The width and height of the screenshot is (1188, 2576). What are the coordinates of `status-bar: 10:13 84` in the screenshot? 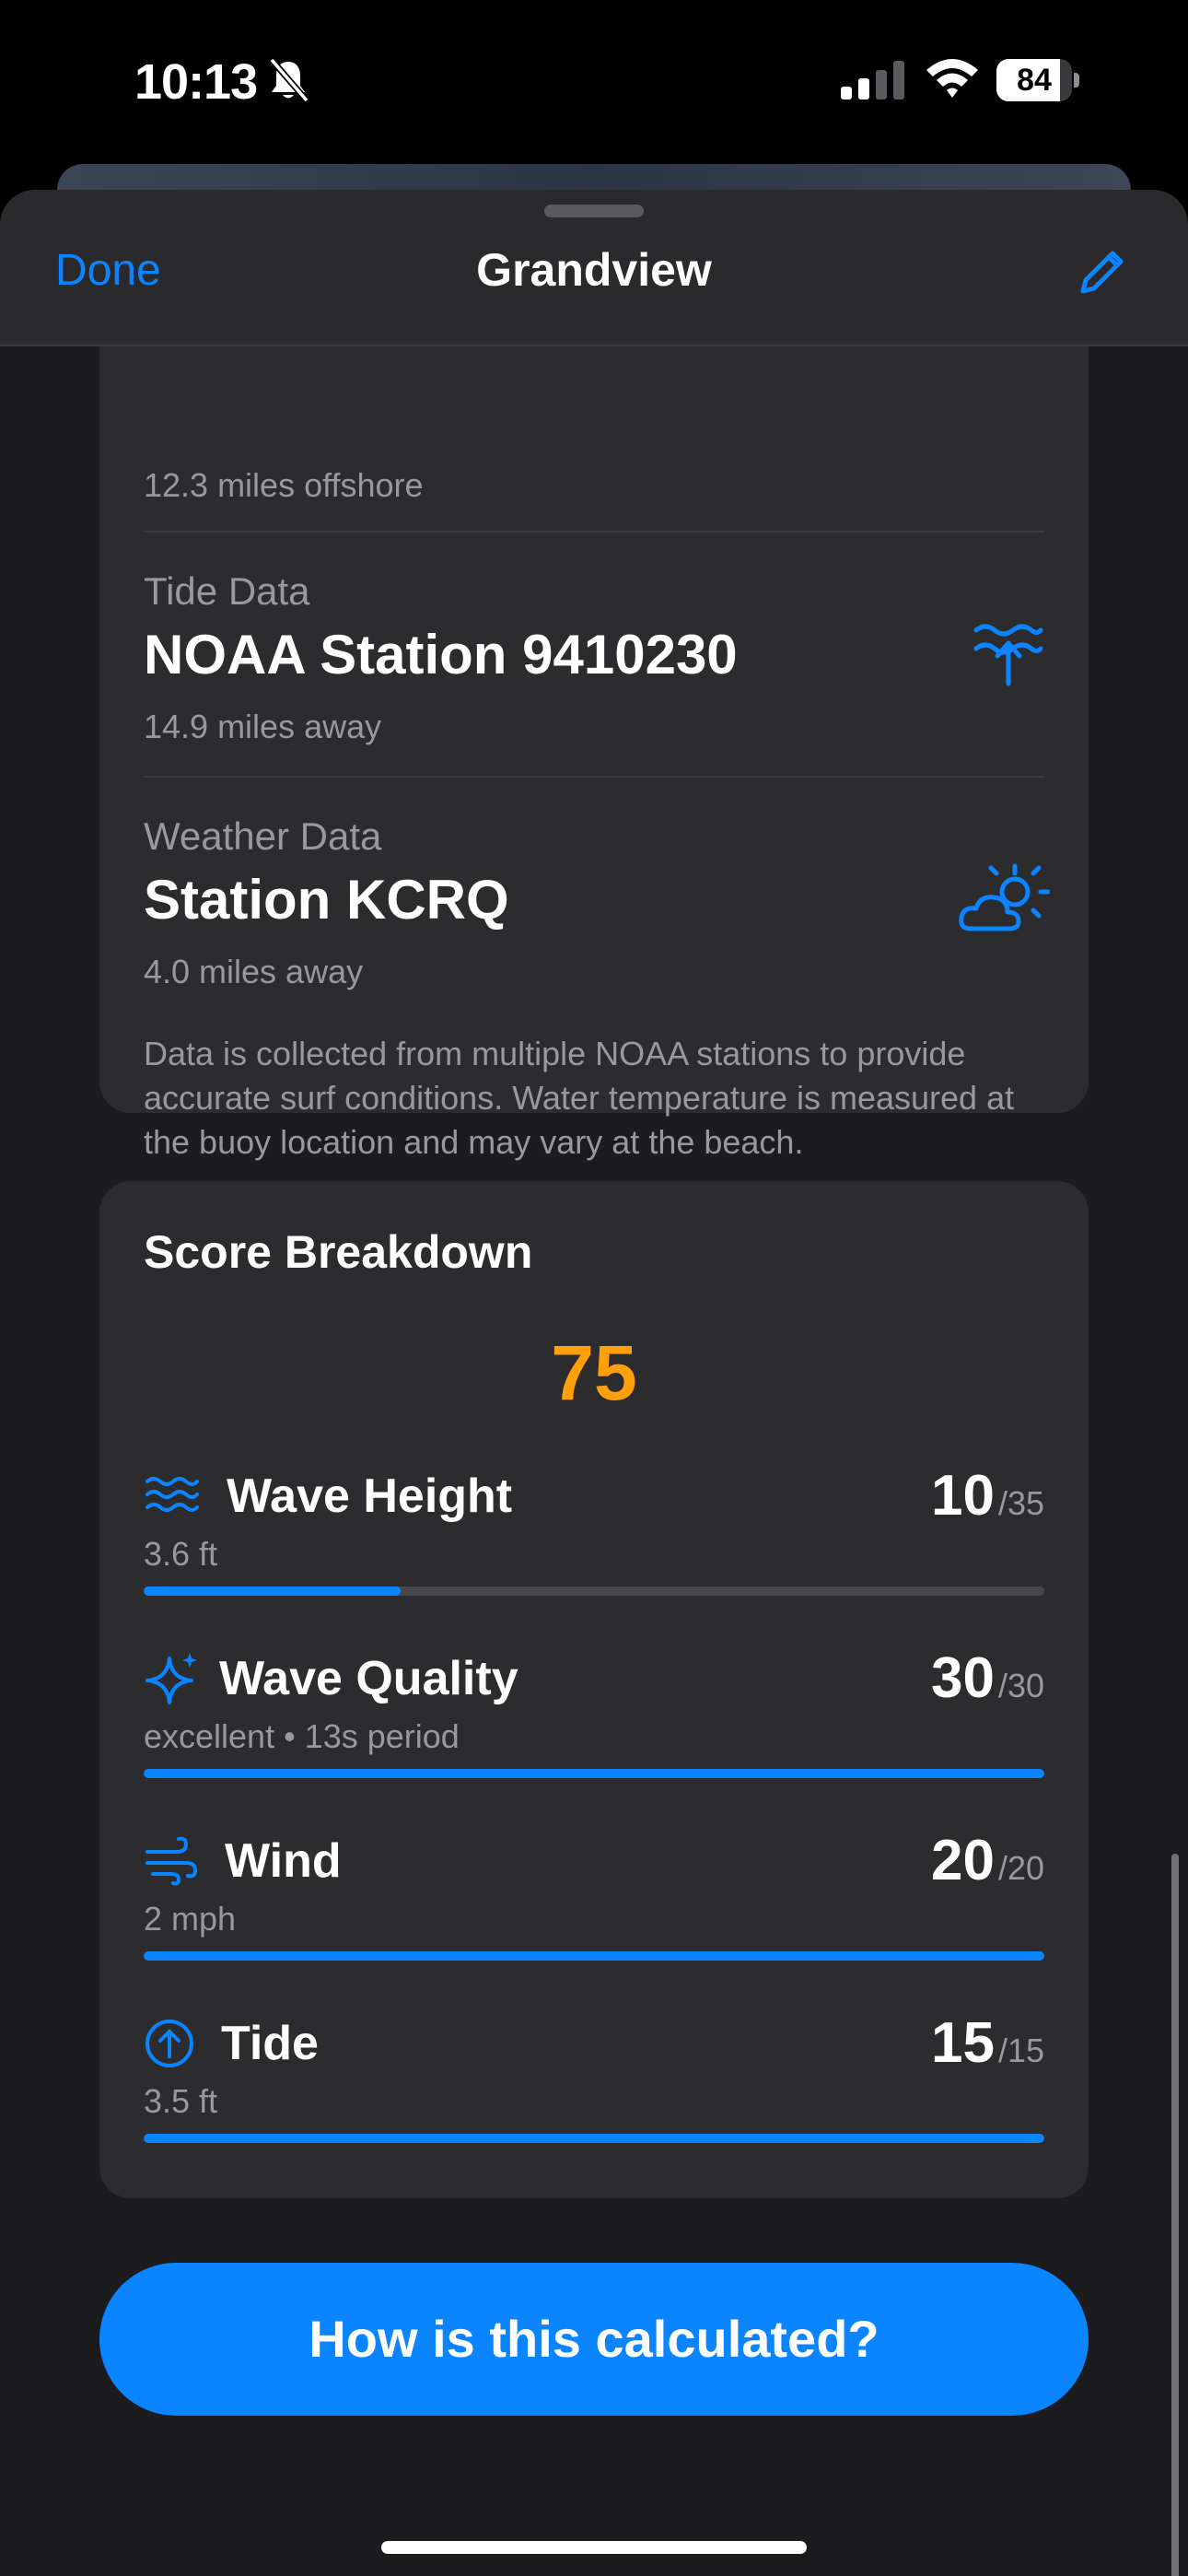 It's located at (594, 80).